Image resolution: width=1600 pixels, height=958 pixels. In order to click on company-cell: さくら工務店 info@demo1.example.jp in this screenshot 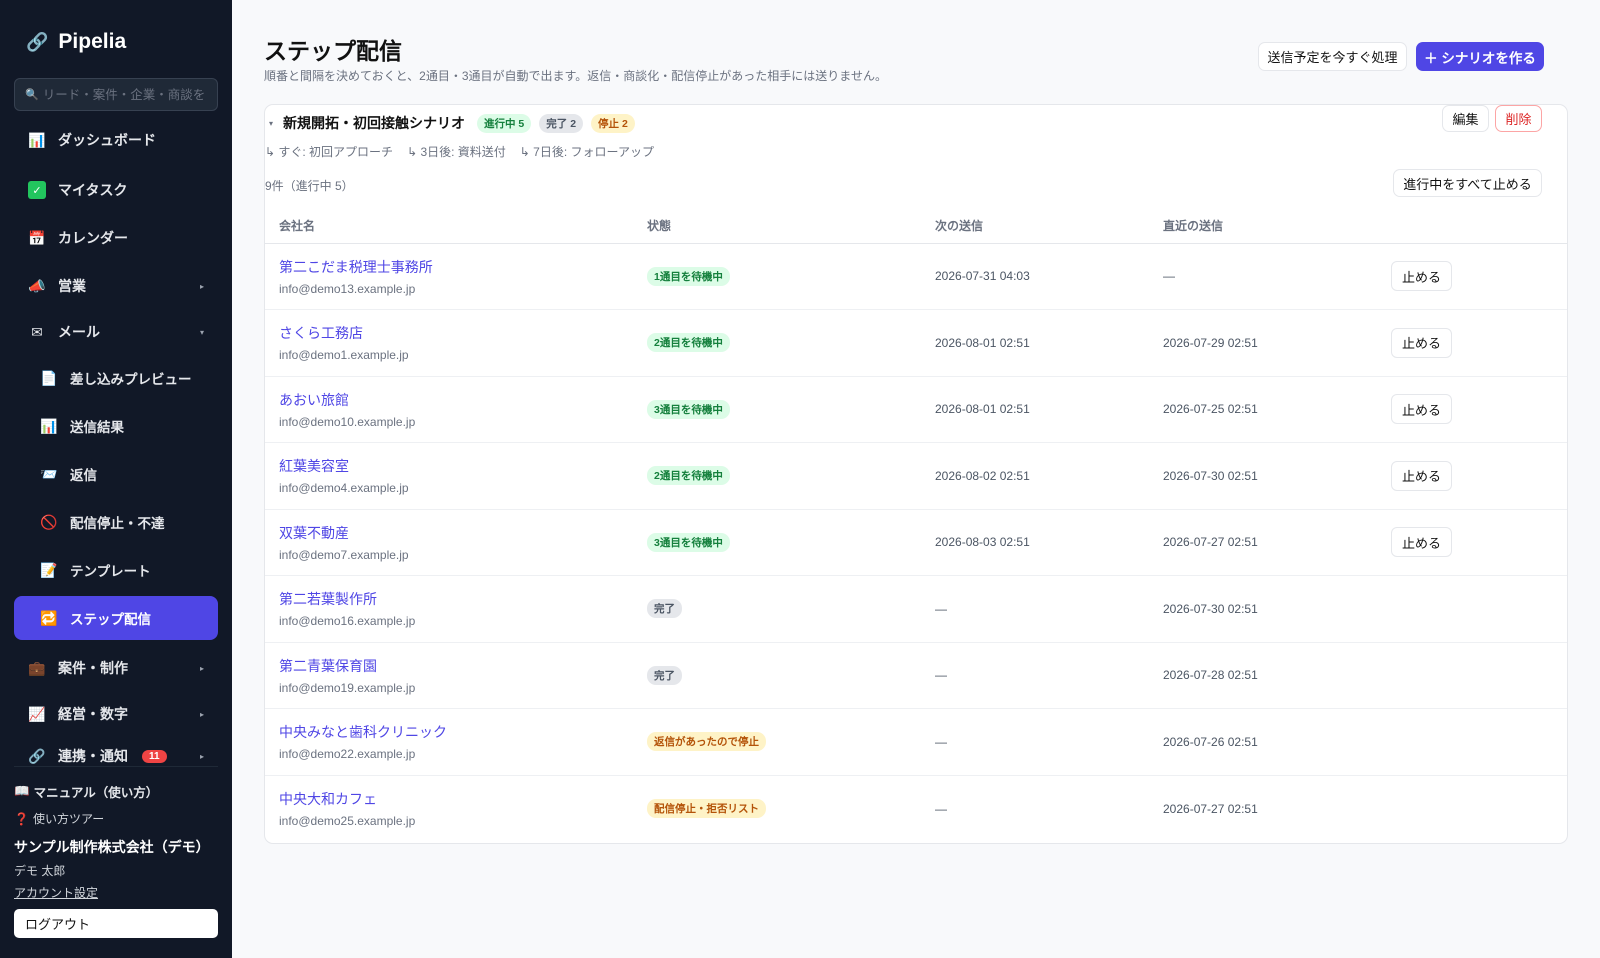, I will do `click(449, 343)`.